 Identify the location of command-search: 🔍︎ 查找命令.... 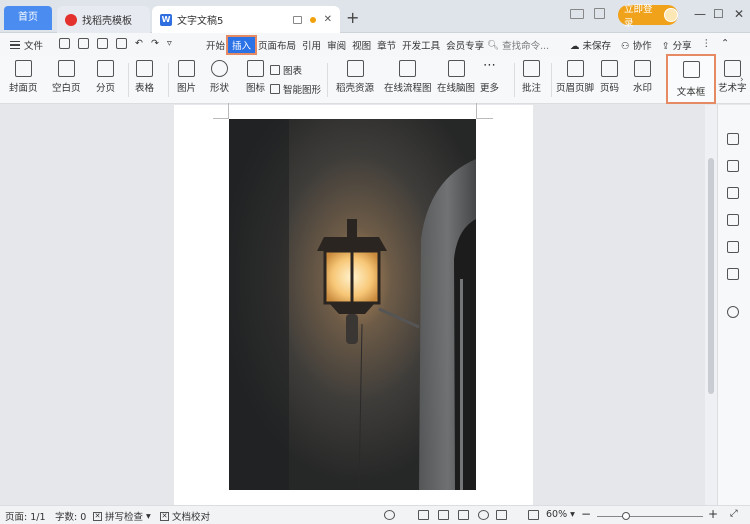
(518, 45).